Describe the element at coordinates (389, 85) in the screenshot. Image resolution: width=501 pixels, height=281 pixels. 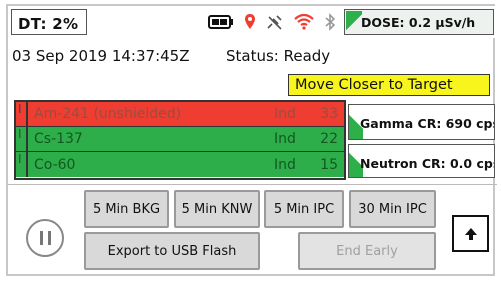
I see `warning-banner: Move Closer to Target` at that location.